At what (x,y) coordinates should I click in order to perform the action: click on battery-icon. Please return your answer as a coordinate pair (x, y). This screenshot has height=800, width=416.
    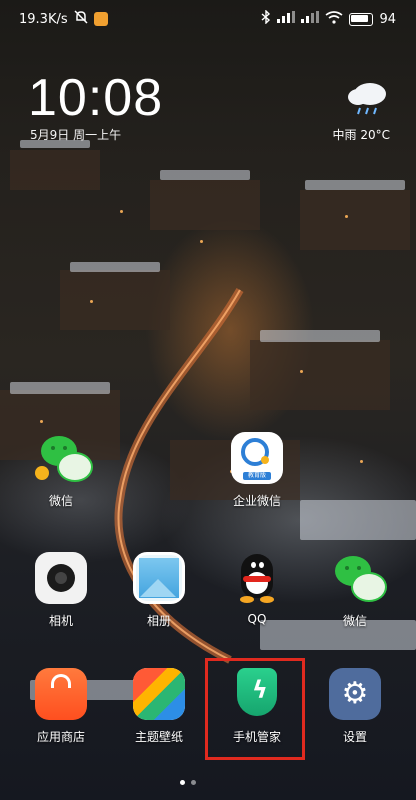
    Looking at the image, I should click on (361, 19).